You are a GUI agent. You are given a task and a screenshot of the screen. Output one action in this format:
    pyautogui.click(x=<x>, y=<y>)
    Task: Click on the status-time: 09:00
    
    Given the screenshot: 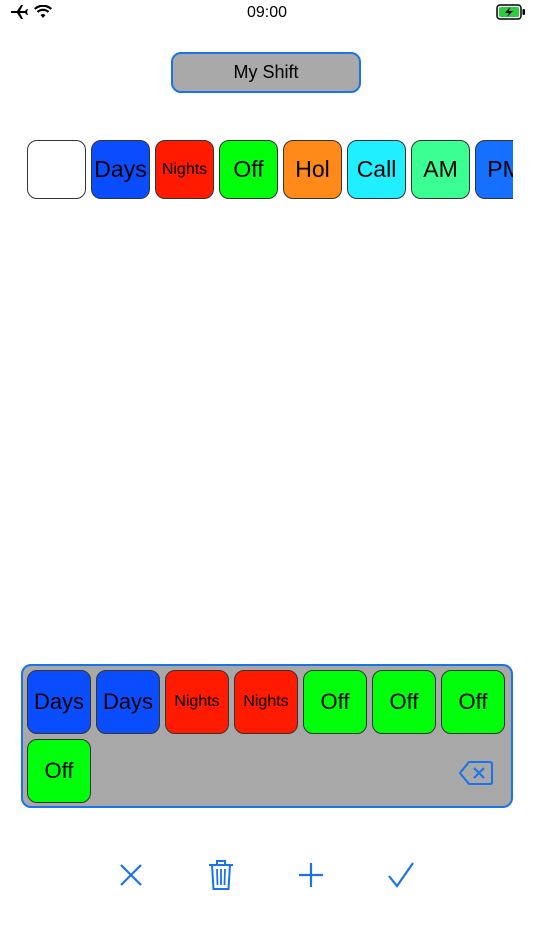 What is the action you would take?
    pyautogui.click(x=267, y=12)
    